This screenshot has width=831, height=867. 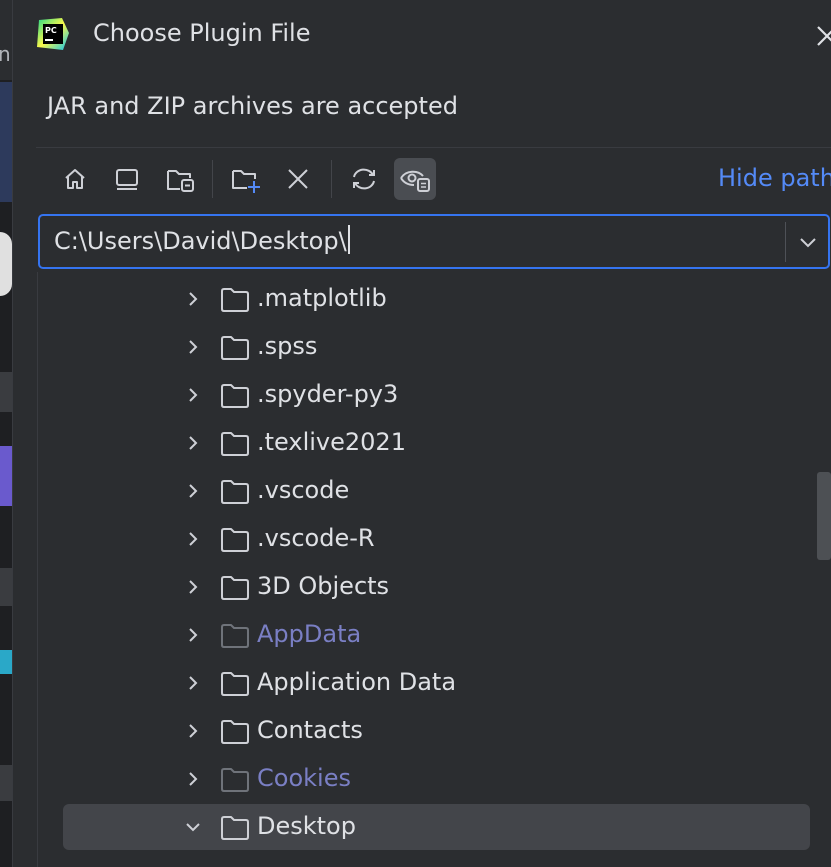 I want to click on tree-item-label: AppData, so click(x=309, y=634).